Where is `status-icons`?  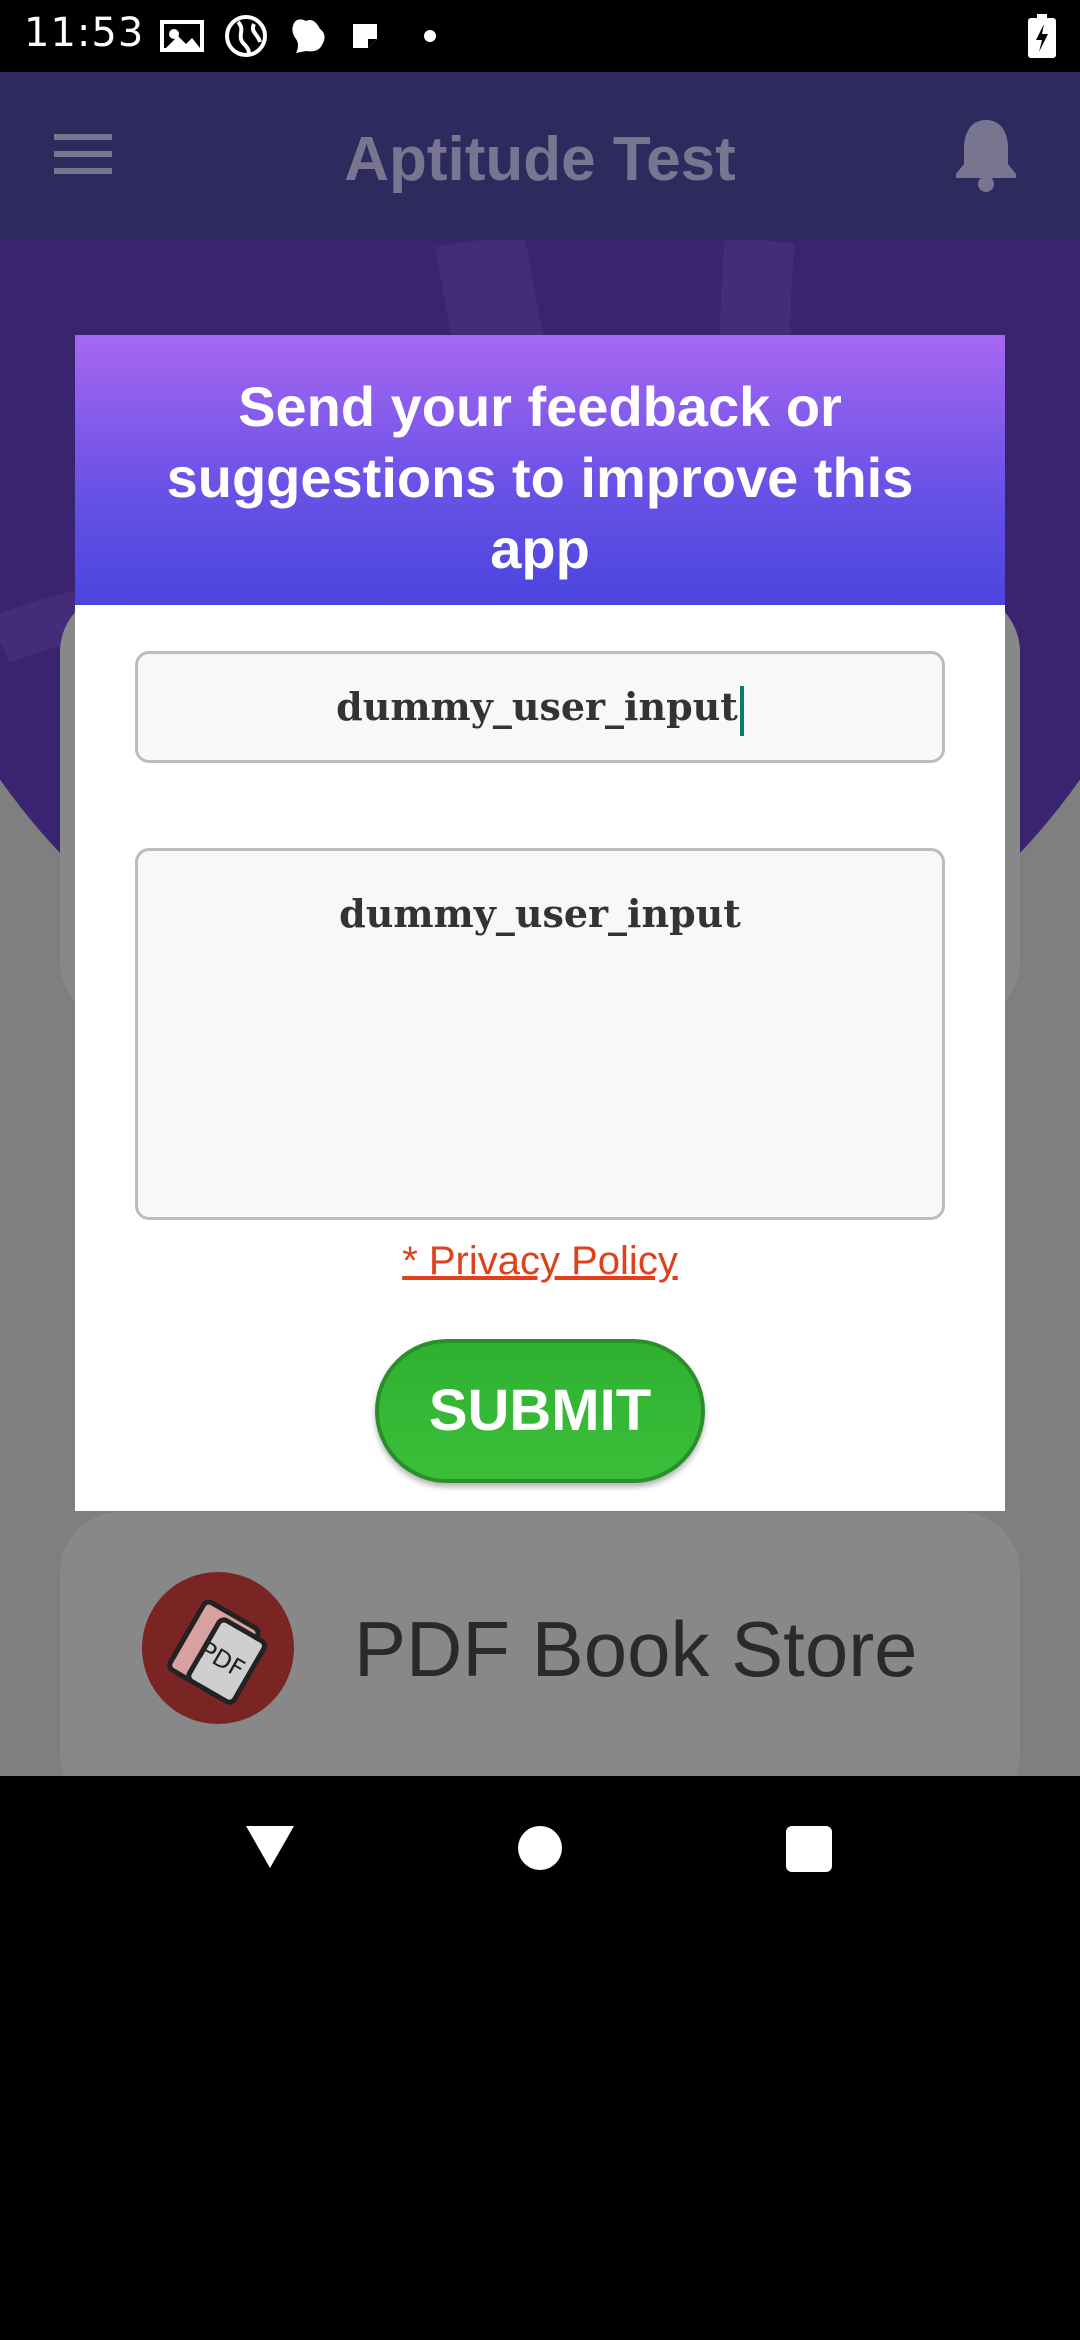
status-icons is located at coordinates (300, 36).